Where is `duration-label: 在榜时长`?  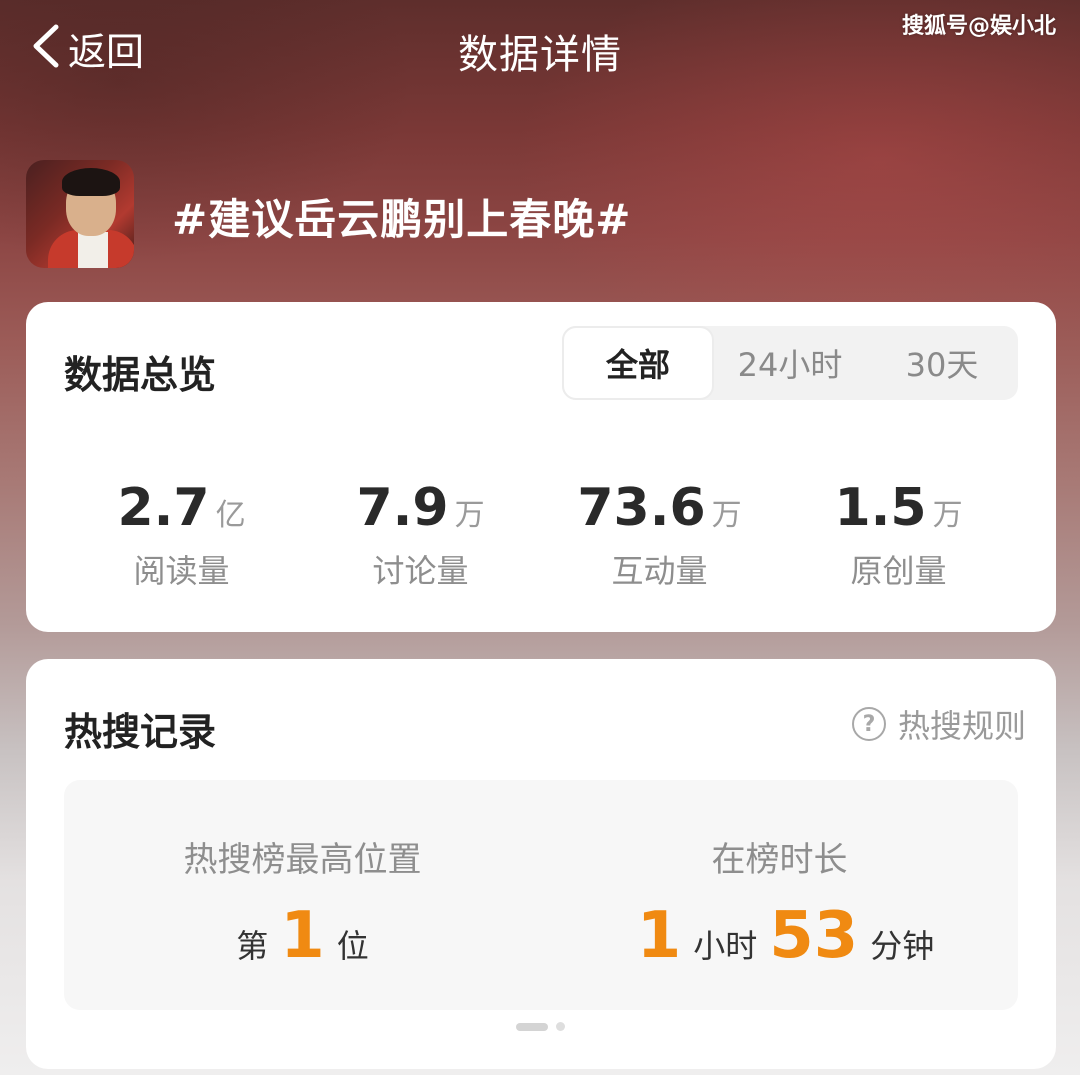 duration-label: 在榜时长 is located at coordinates (779, 860).